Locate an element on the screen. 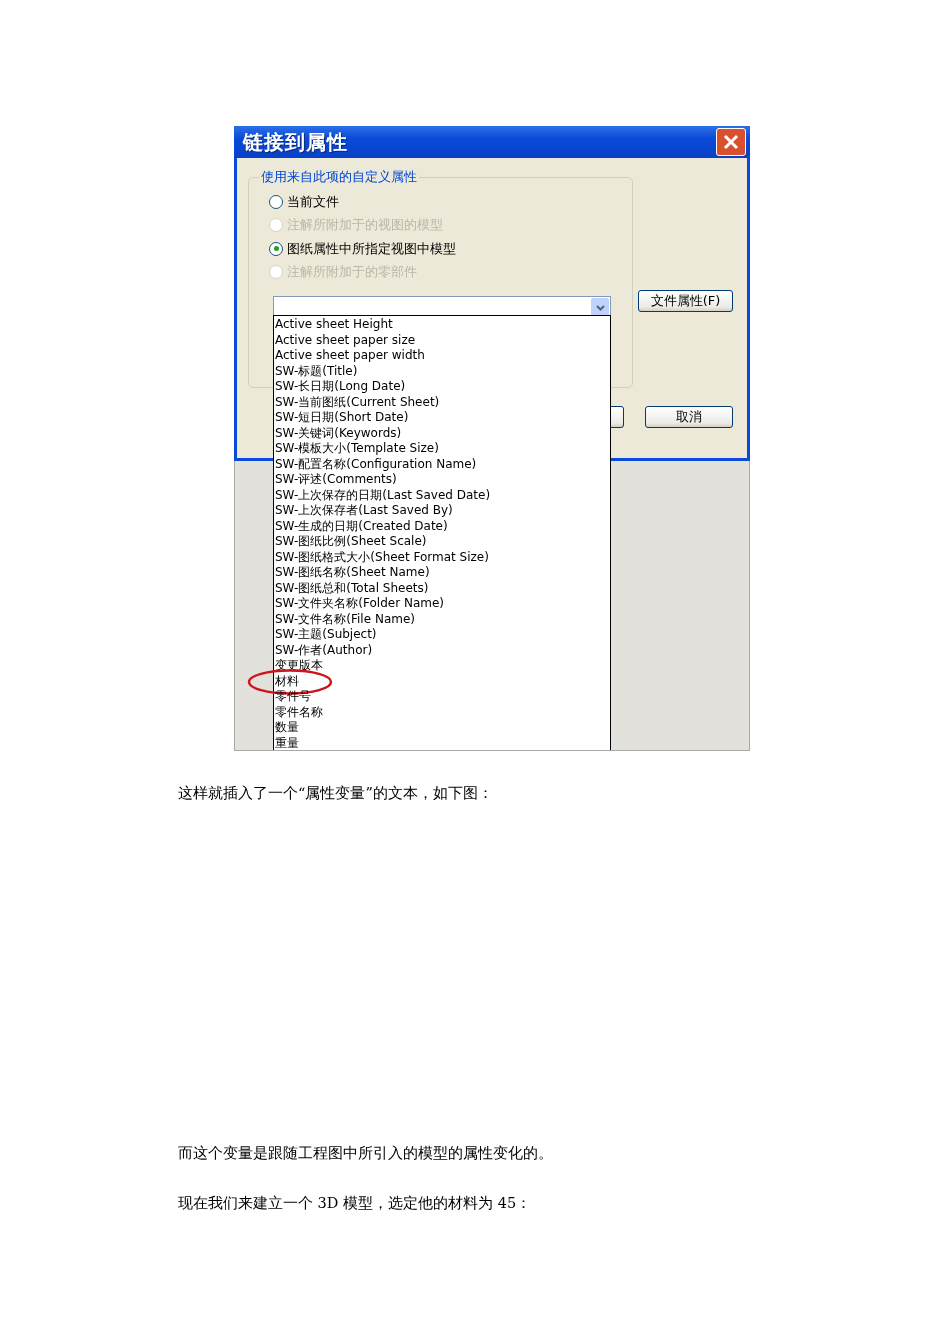  list-item: SW-主题(Subject) is located at coordinates (326, 634).